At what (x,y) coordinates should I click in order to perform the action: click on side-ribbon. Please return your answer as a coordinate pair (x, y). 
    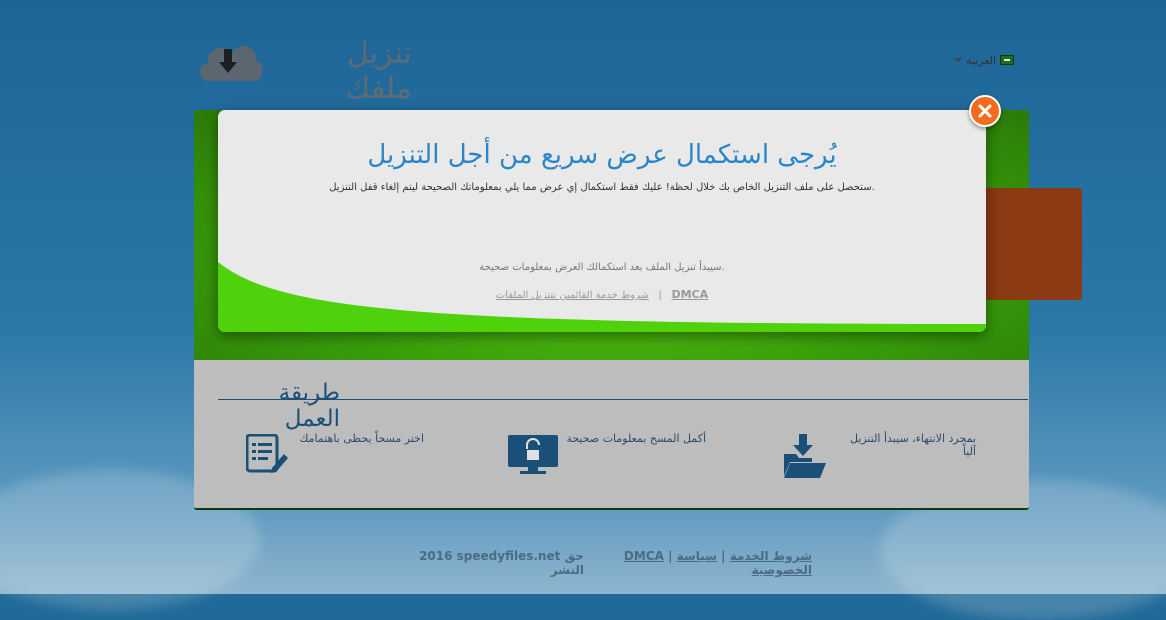
    Looking at the image, I should click on (1033, 244).